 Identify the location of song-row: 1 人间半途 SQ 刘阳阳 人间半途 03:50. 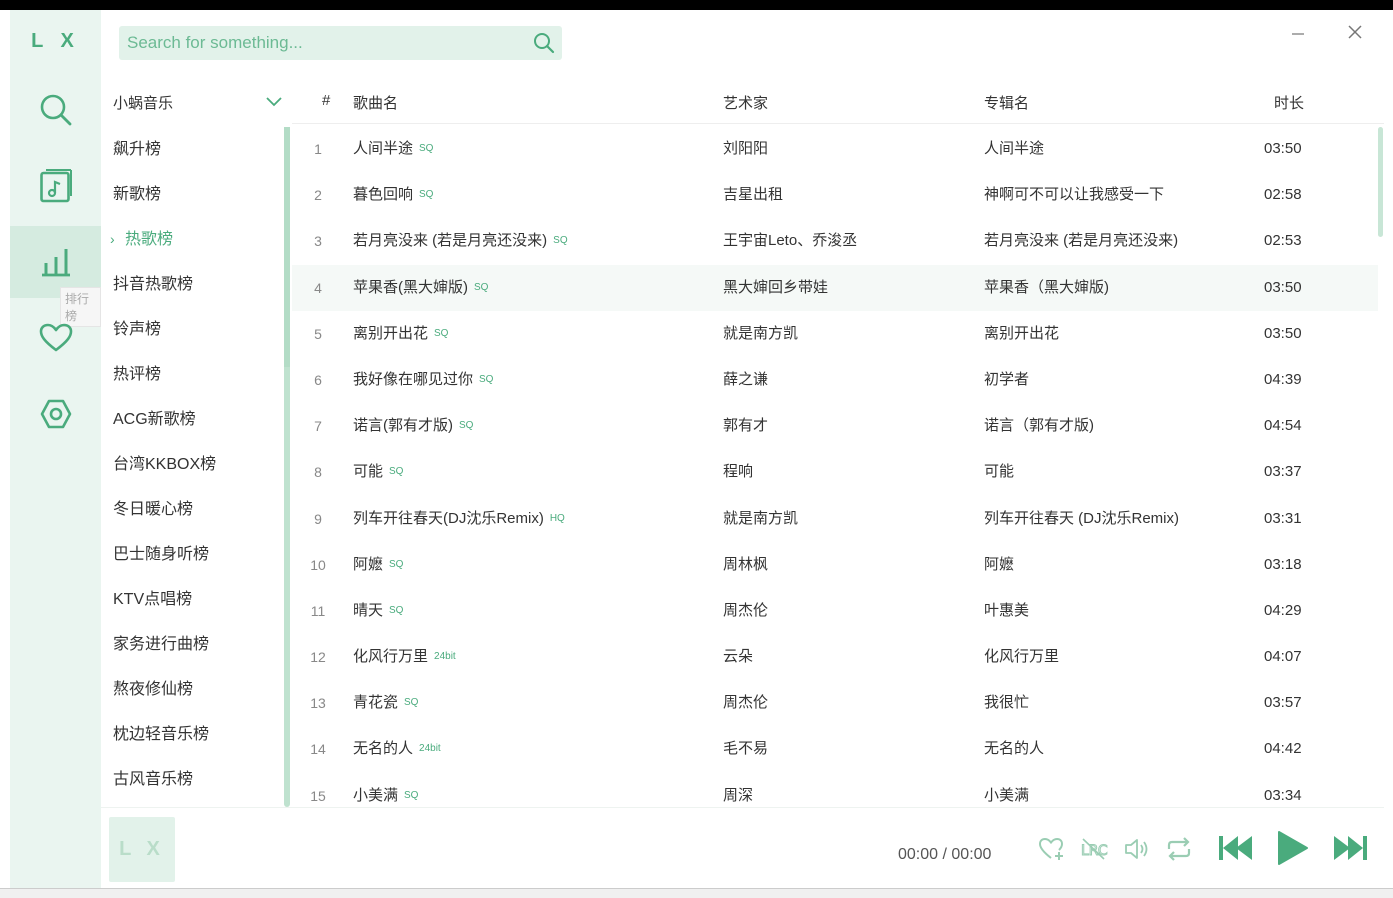
(835, 149).